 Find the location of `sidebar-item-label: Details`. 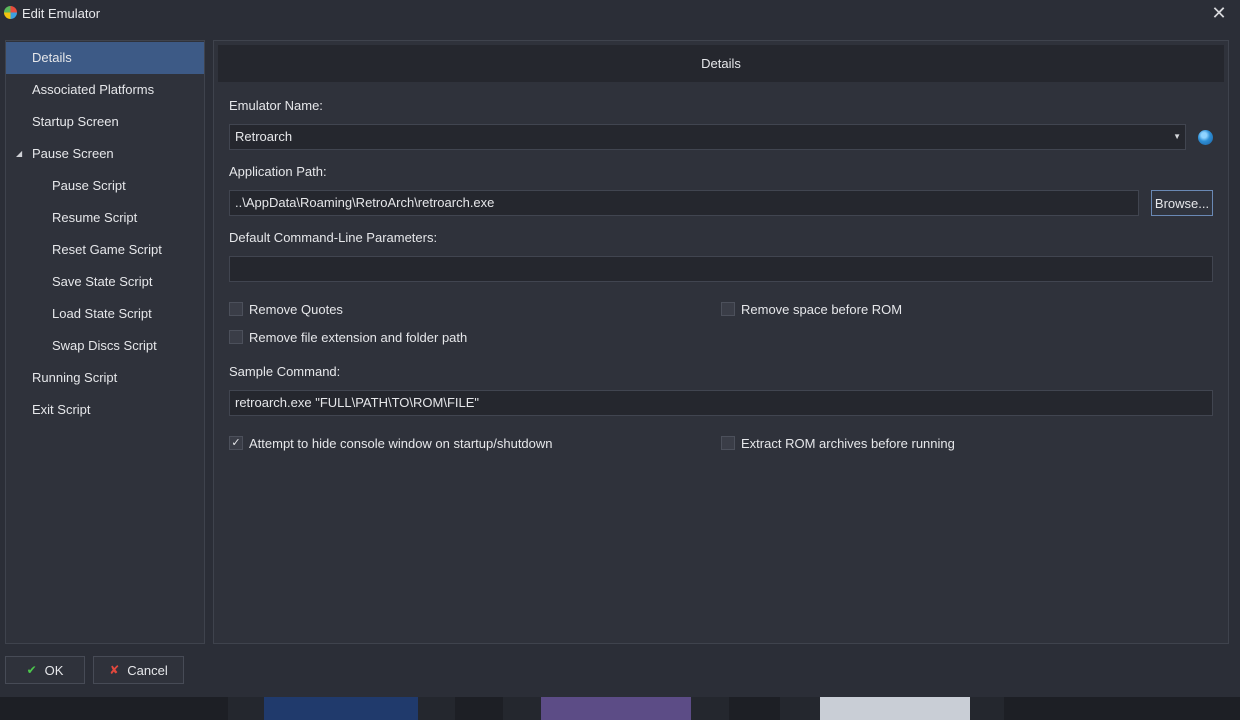

sidebar-item-label: Details is located at coordinates (52, 57).